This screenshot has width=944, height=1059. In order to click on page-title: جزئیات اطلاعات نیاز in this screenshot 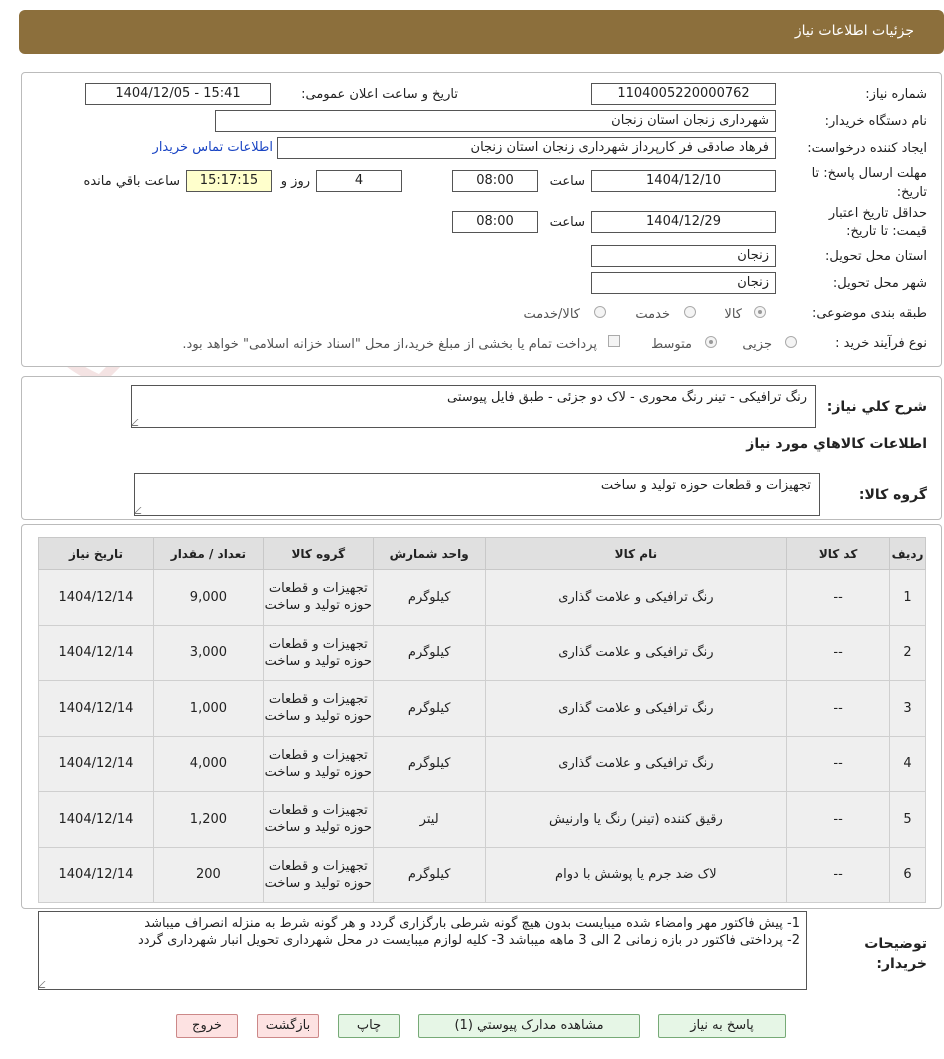, I will do `click(854, 31)`.